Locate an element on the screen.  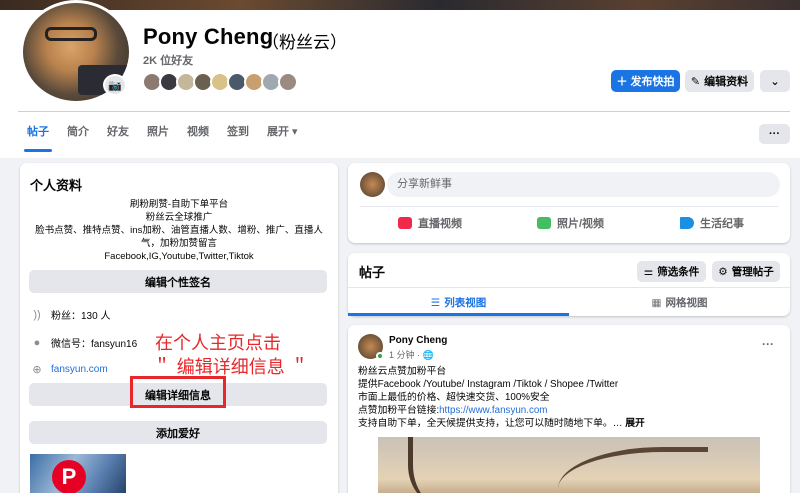
globe-icon: ⊕ is located at coordinates (37, 370).